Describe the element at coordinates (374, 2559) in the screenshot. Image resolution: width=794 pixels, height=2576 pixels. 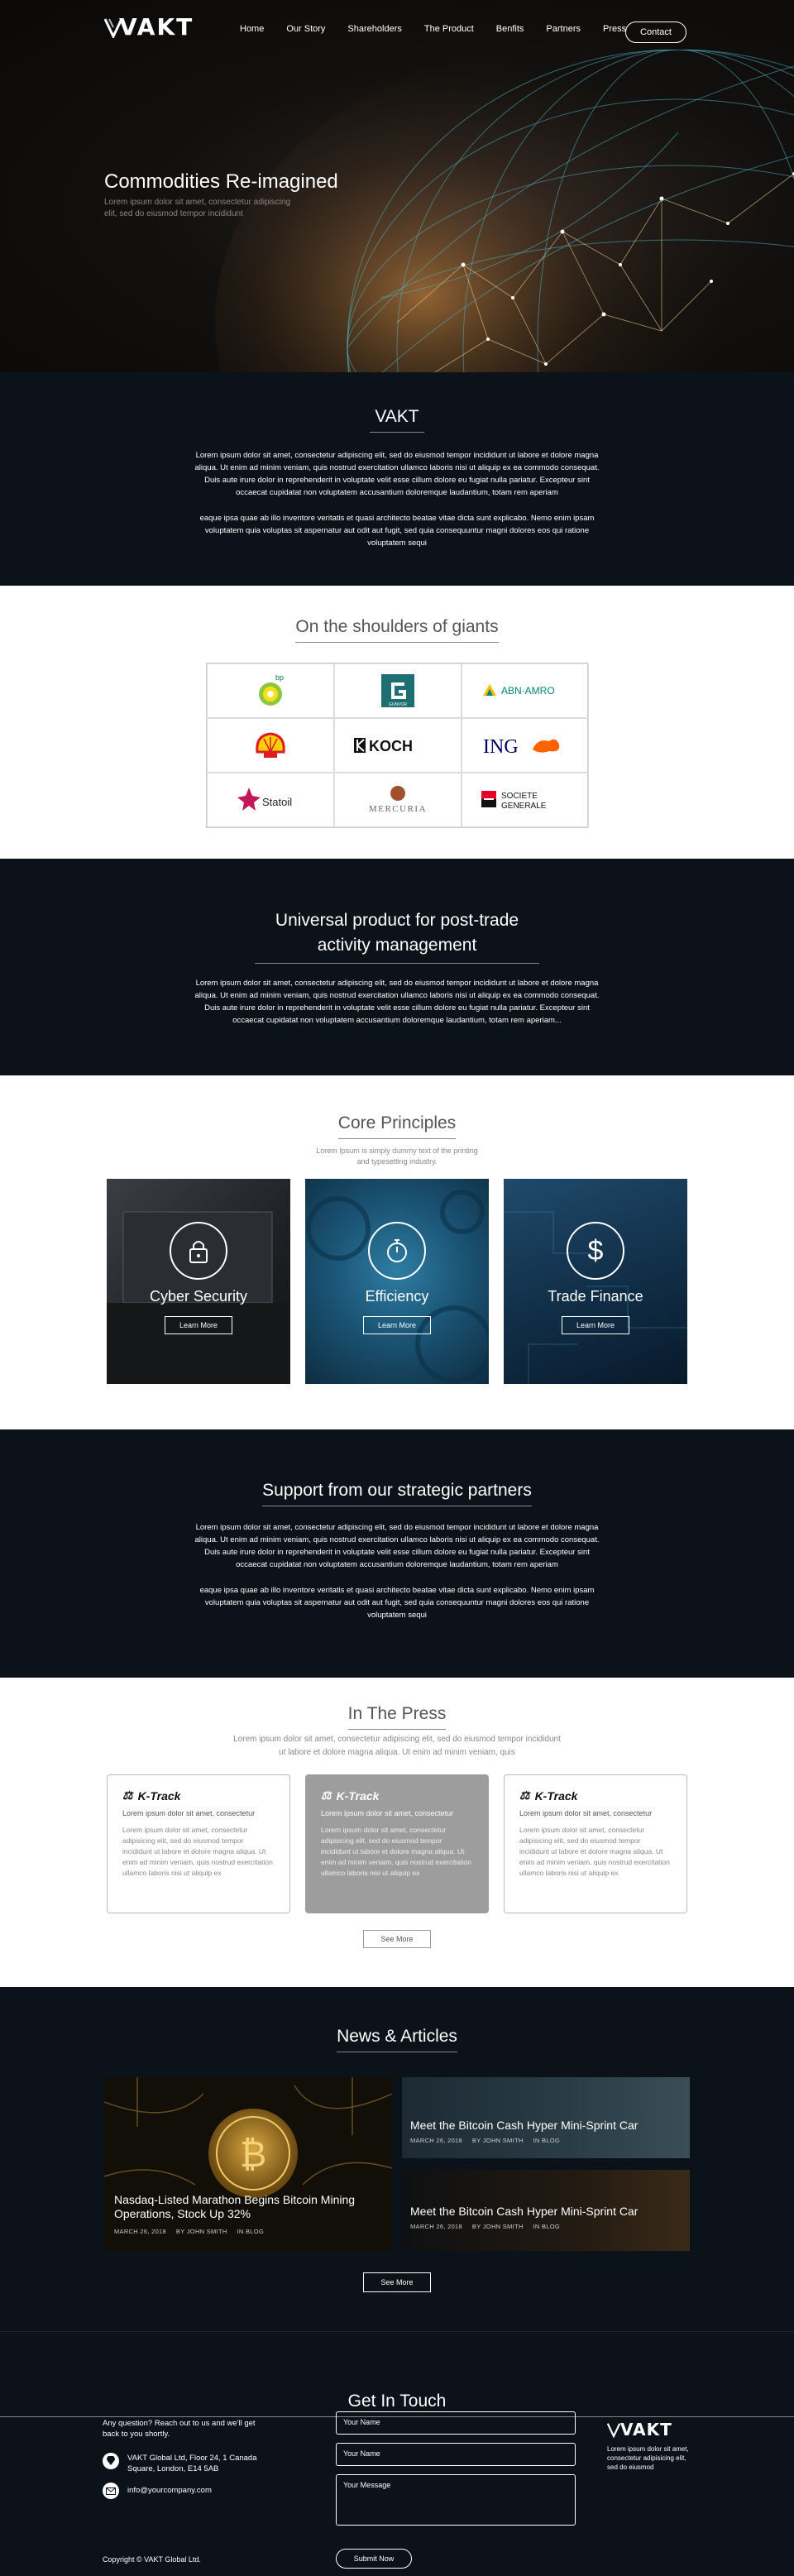
I see `submit-button: Submit Now` at that location.